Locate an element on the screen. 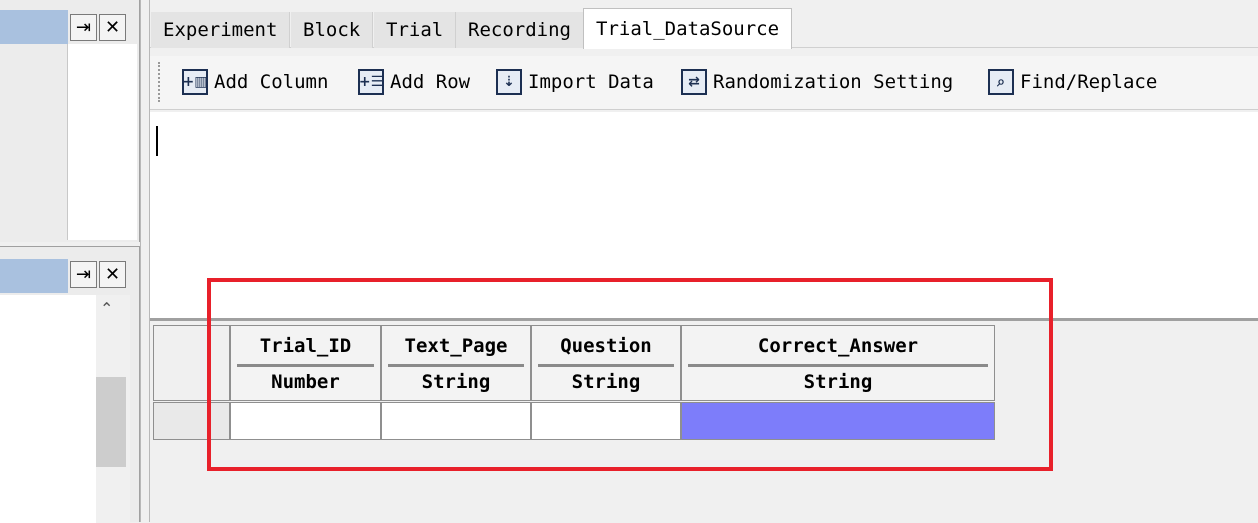  pane-content is located at coordinates (48, 409).